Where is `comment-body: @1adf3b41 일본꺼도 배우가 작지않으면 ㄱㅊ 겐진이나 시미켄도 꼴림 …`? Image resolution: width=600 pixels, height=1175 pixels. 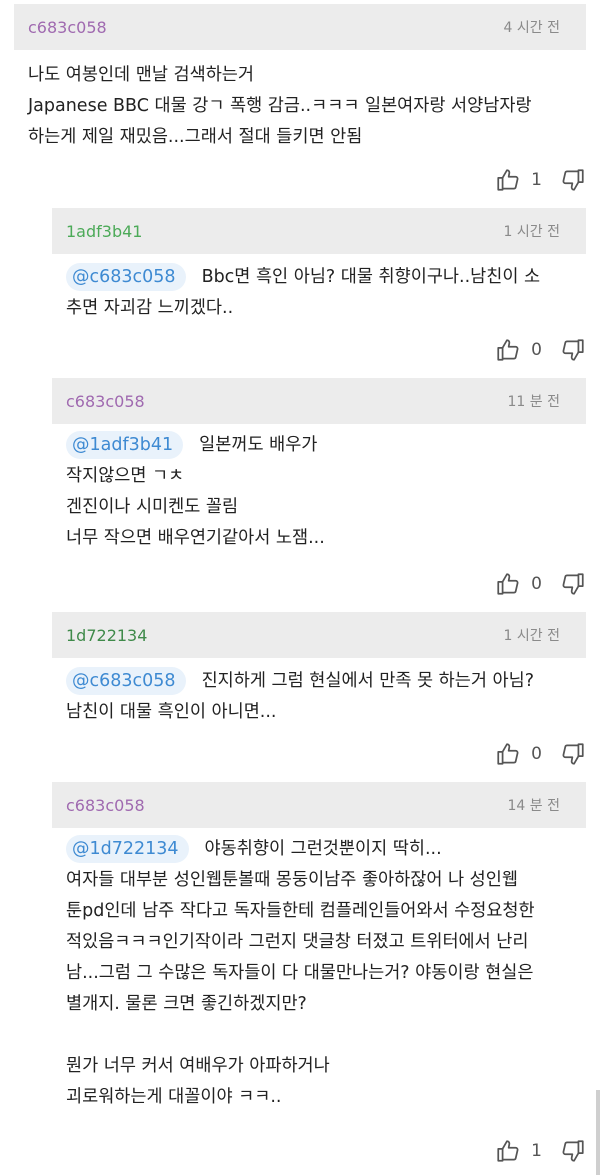
comment-body: @1adf3b41 일본꺼도 배우가 작지않으면 ㄱㅊ 겐진이나 시미켄도 꼴림 … is located at coordinates (319, 492).